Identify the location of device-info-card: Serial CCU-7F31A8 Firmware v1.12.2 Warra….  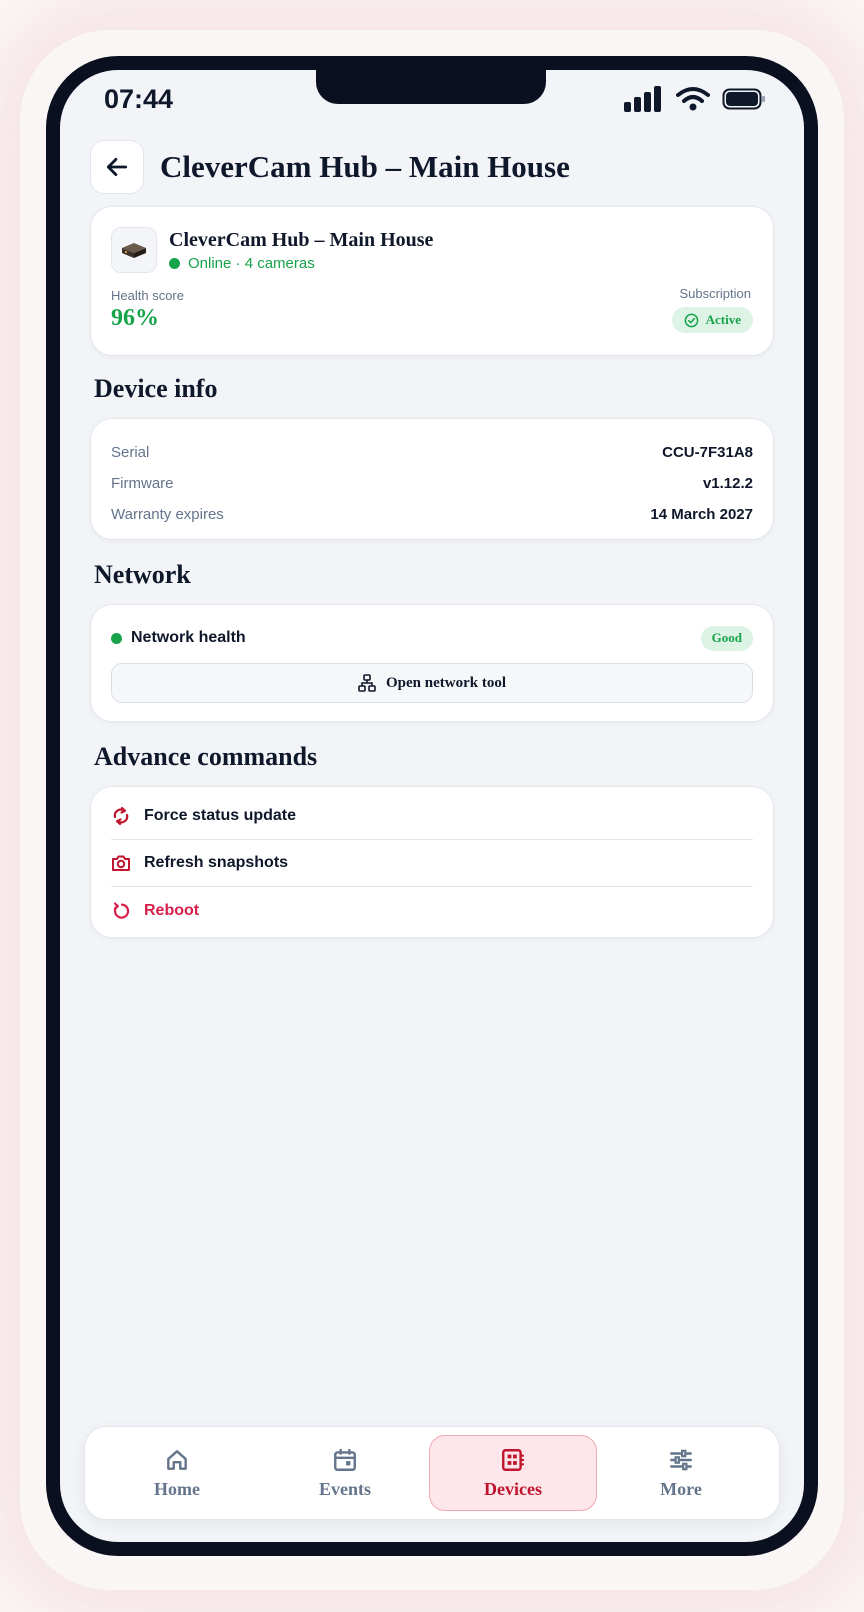
(432, 479).